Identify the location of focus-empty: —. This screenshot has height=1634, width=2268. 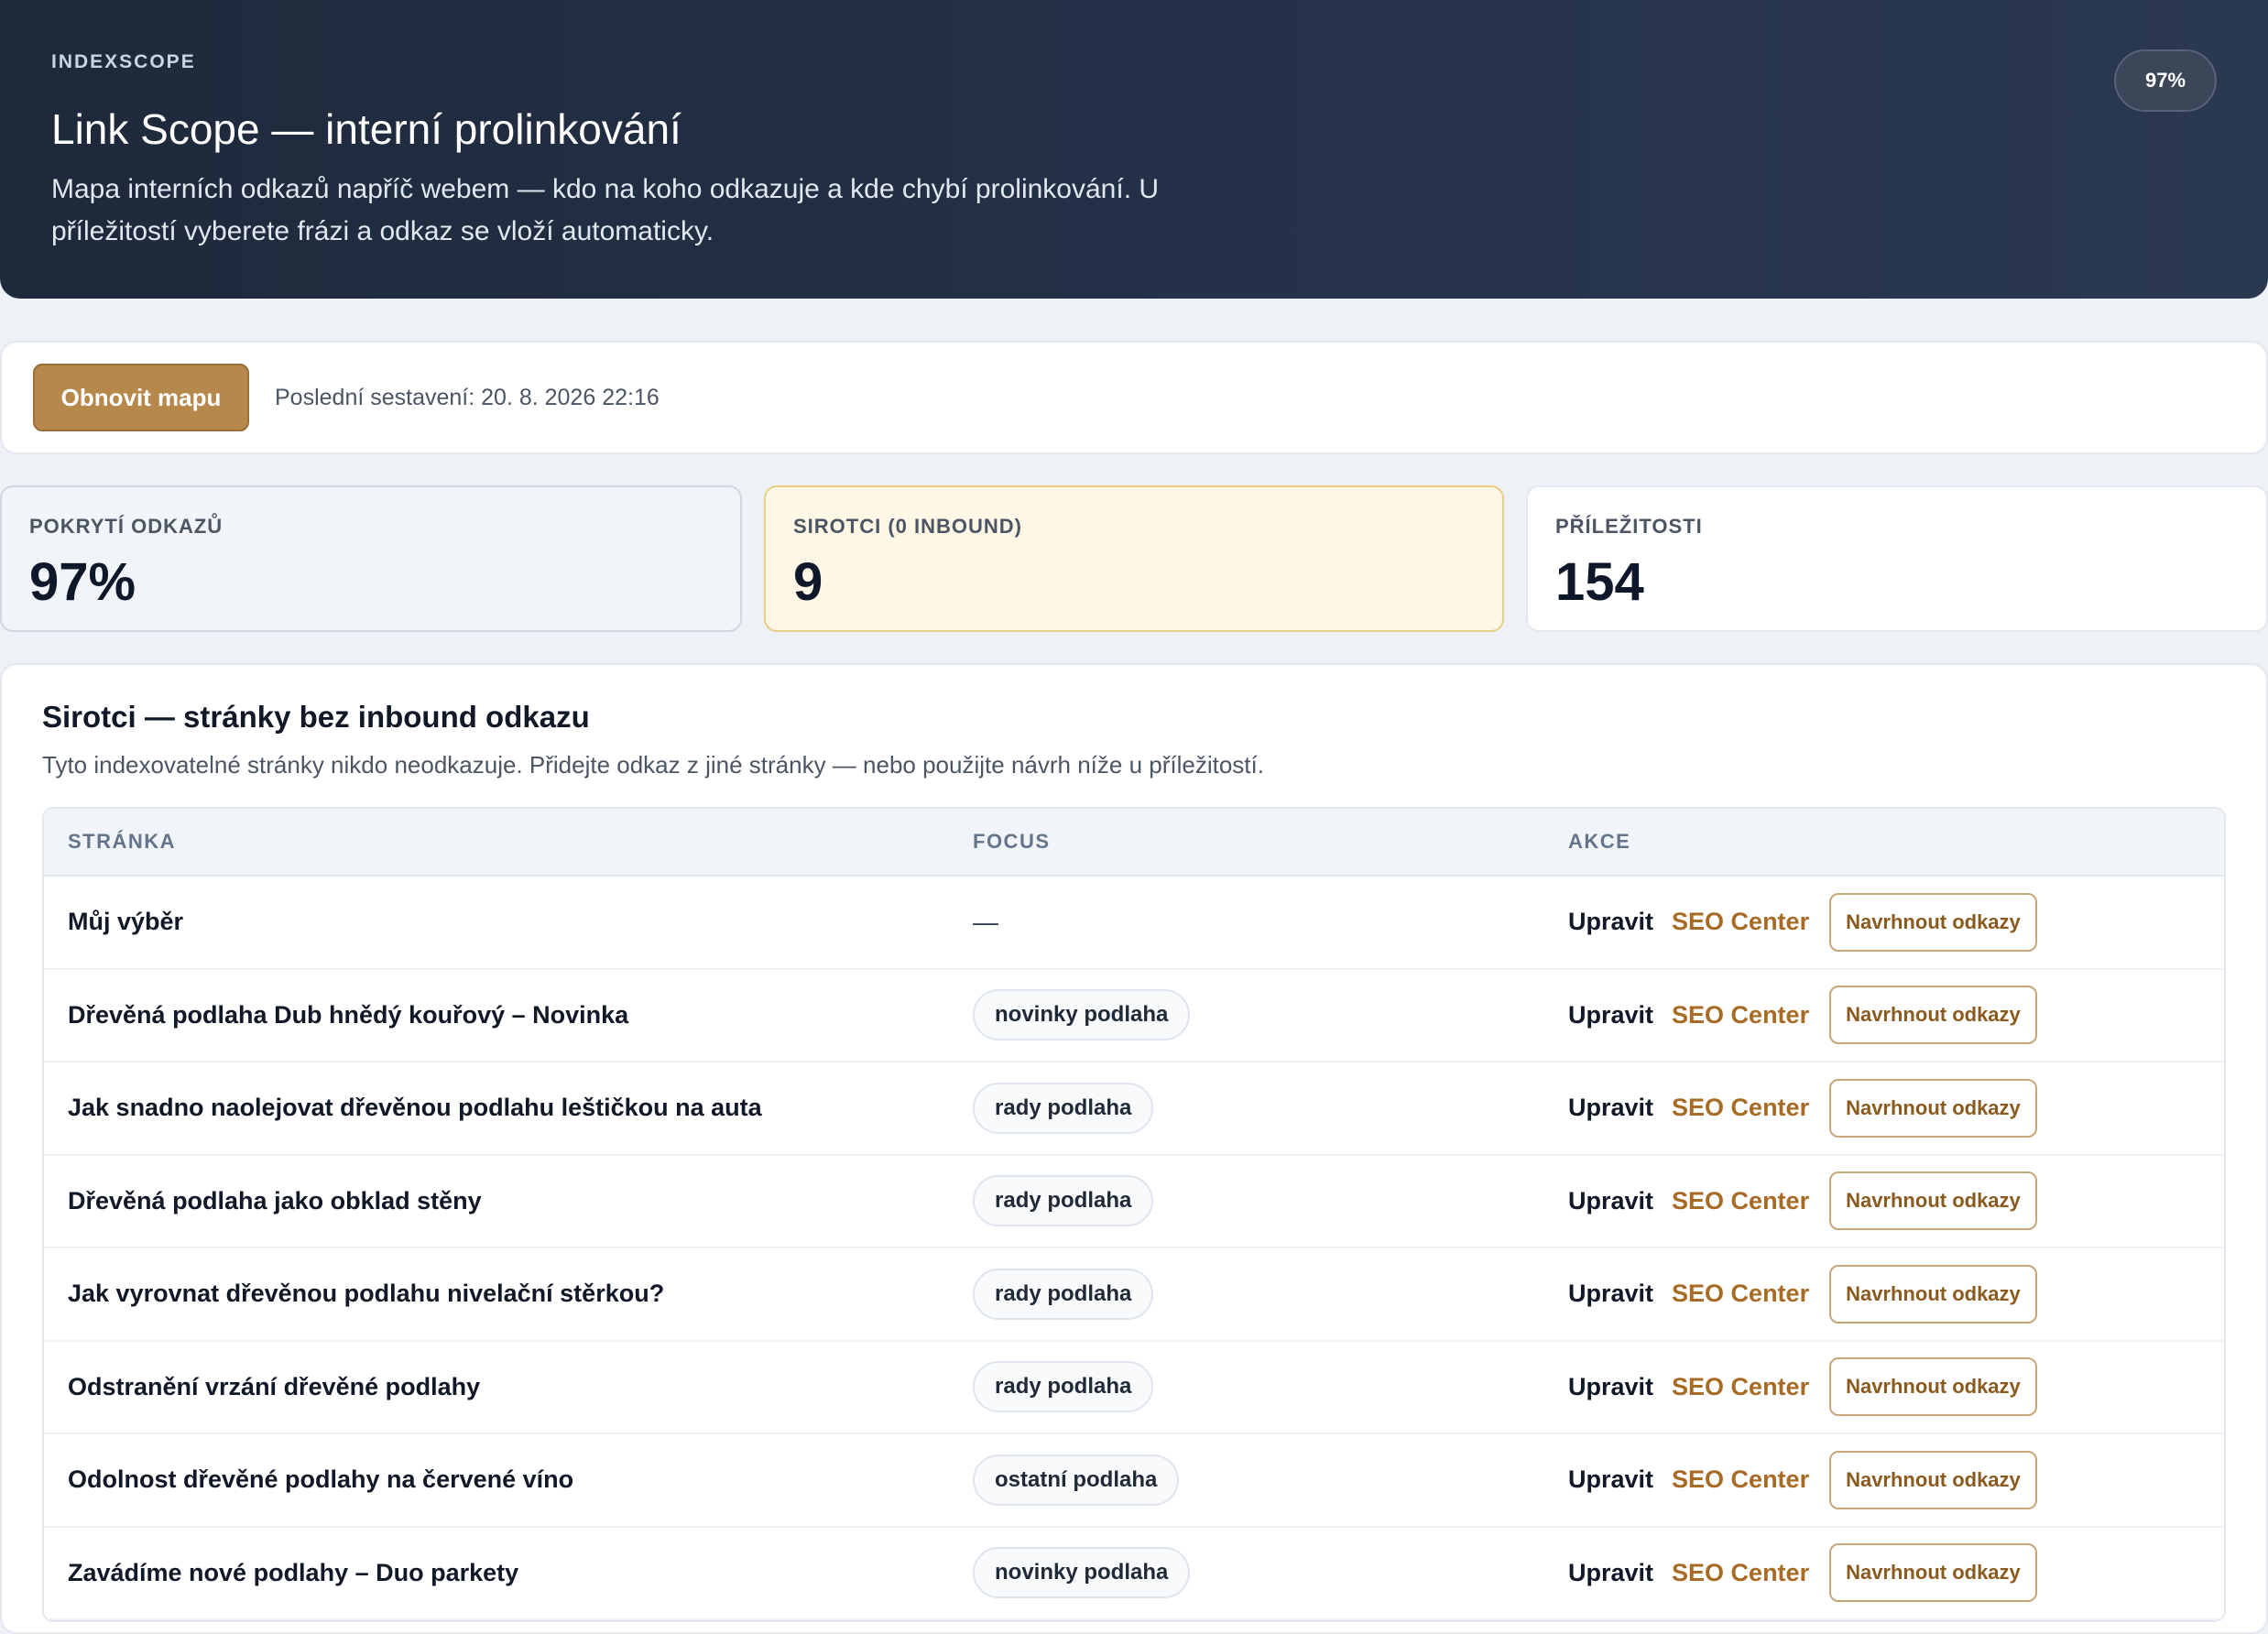
(985, 922).